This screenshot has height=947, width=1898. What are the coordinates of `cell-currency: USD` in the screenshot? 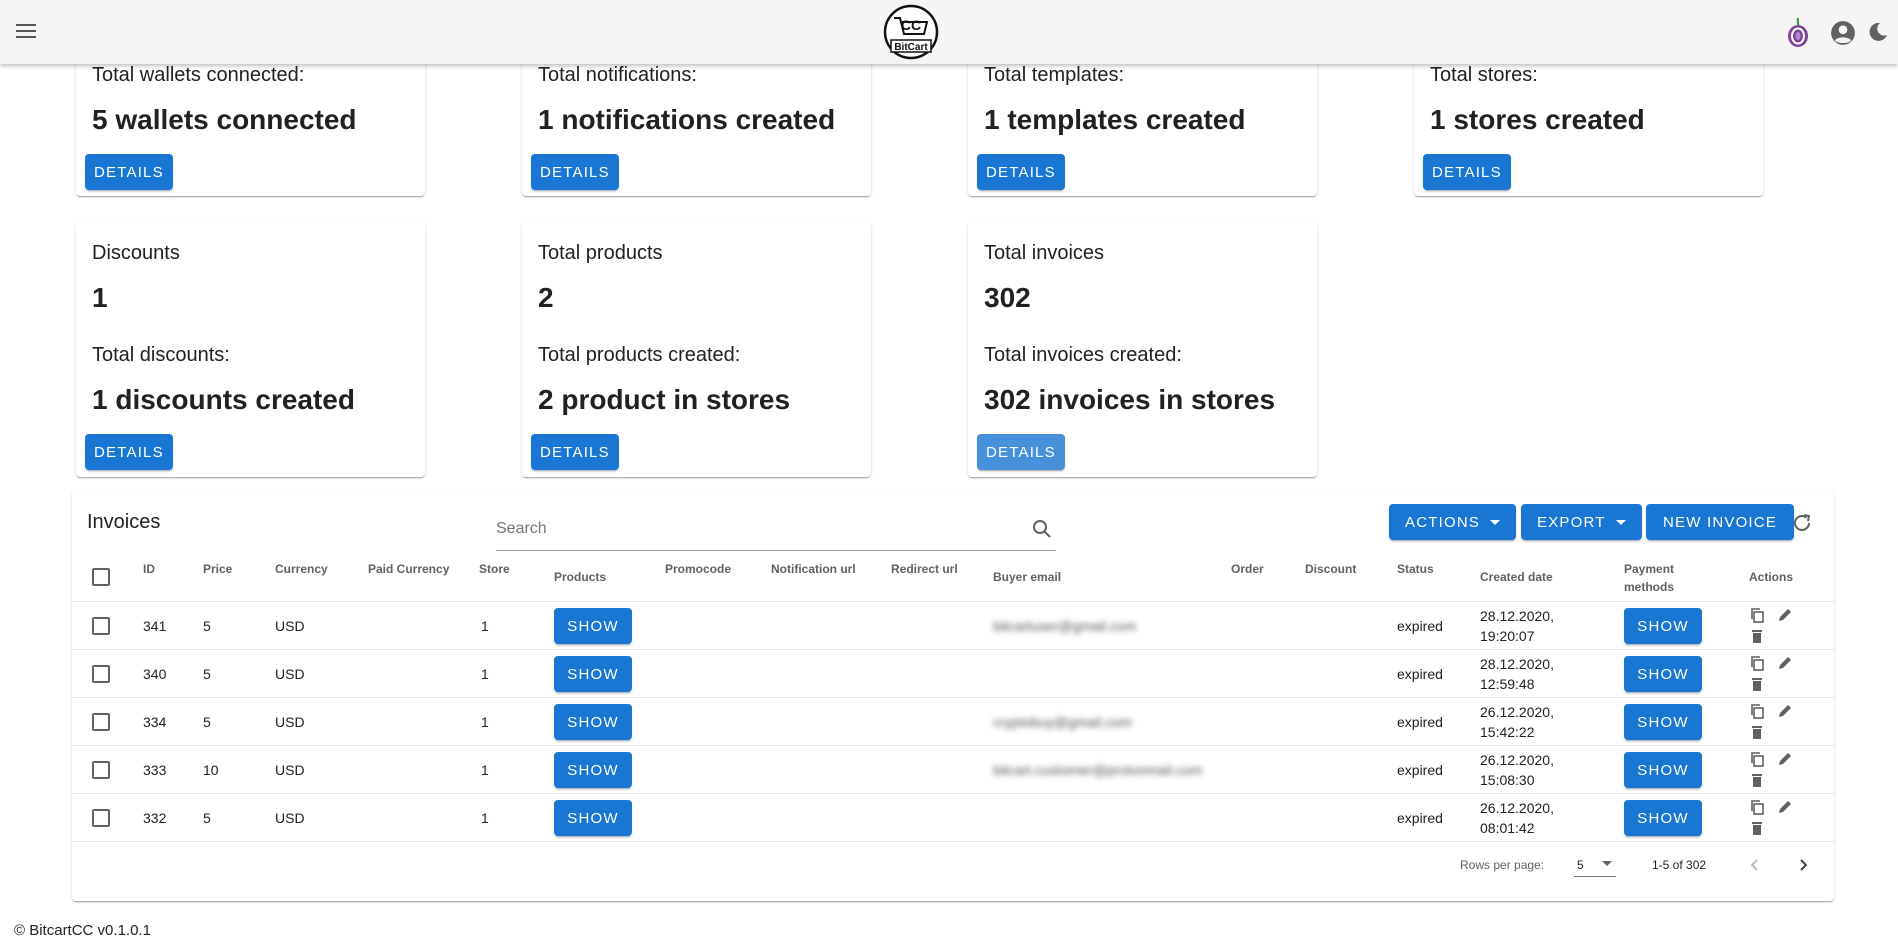 It's located at (290, 626).